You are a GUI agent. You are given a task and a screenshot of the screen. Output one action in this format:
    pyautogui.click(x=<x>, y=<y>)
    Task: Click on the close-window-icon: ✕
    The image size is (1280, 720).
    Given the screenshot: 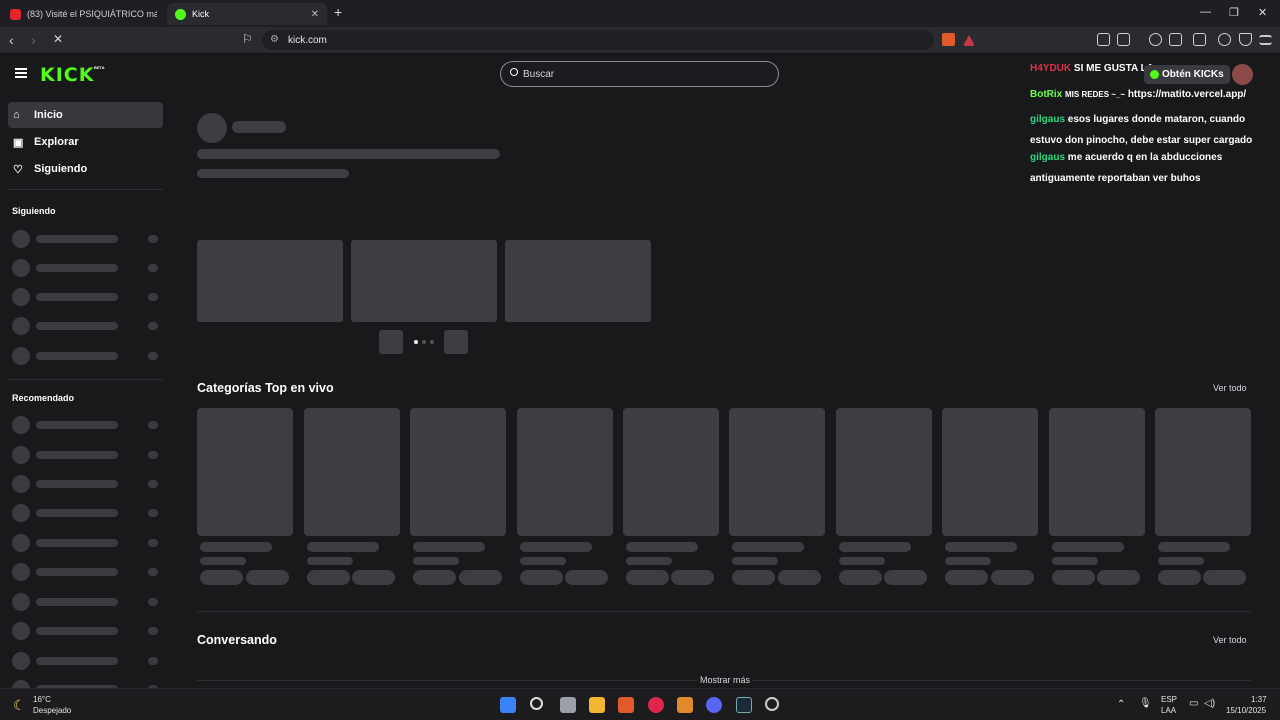 What is the action you would take?
    pyautogui.click(x=1262, y=12)
    